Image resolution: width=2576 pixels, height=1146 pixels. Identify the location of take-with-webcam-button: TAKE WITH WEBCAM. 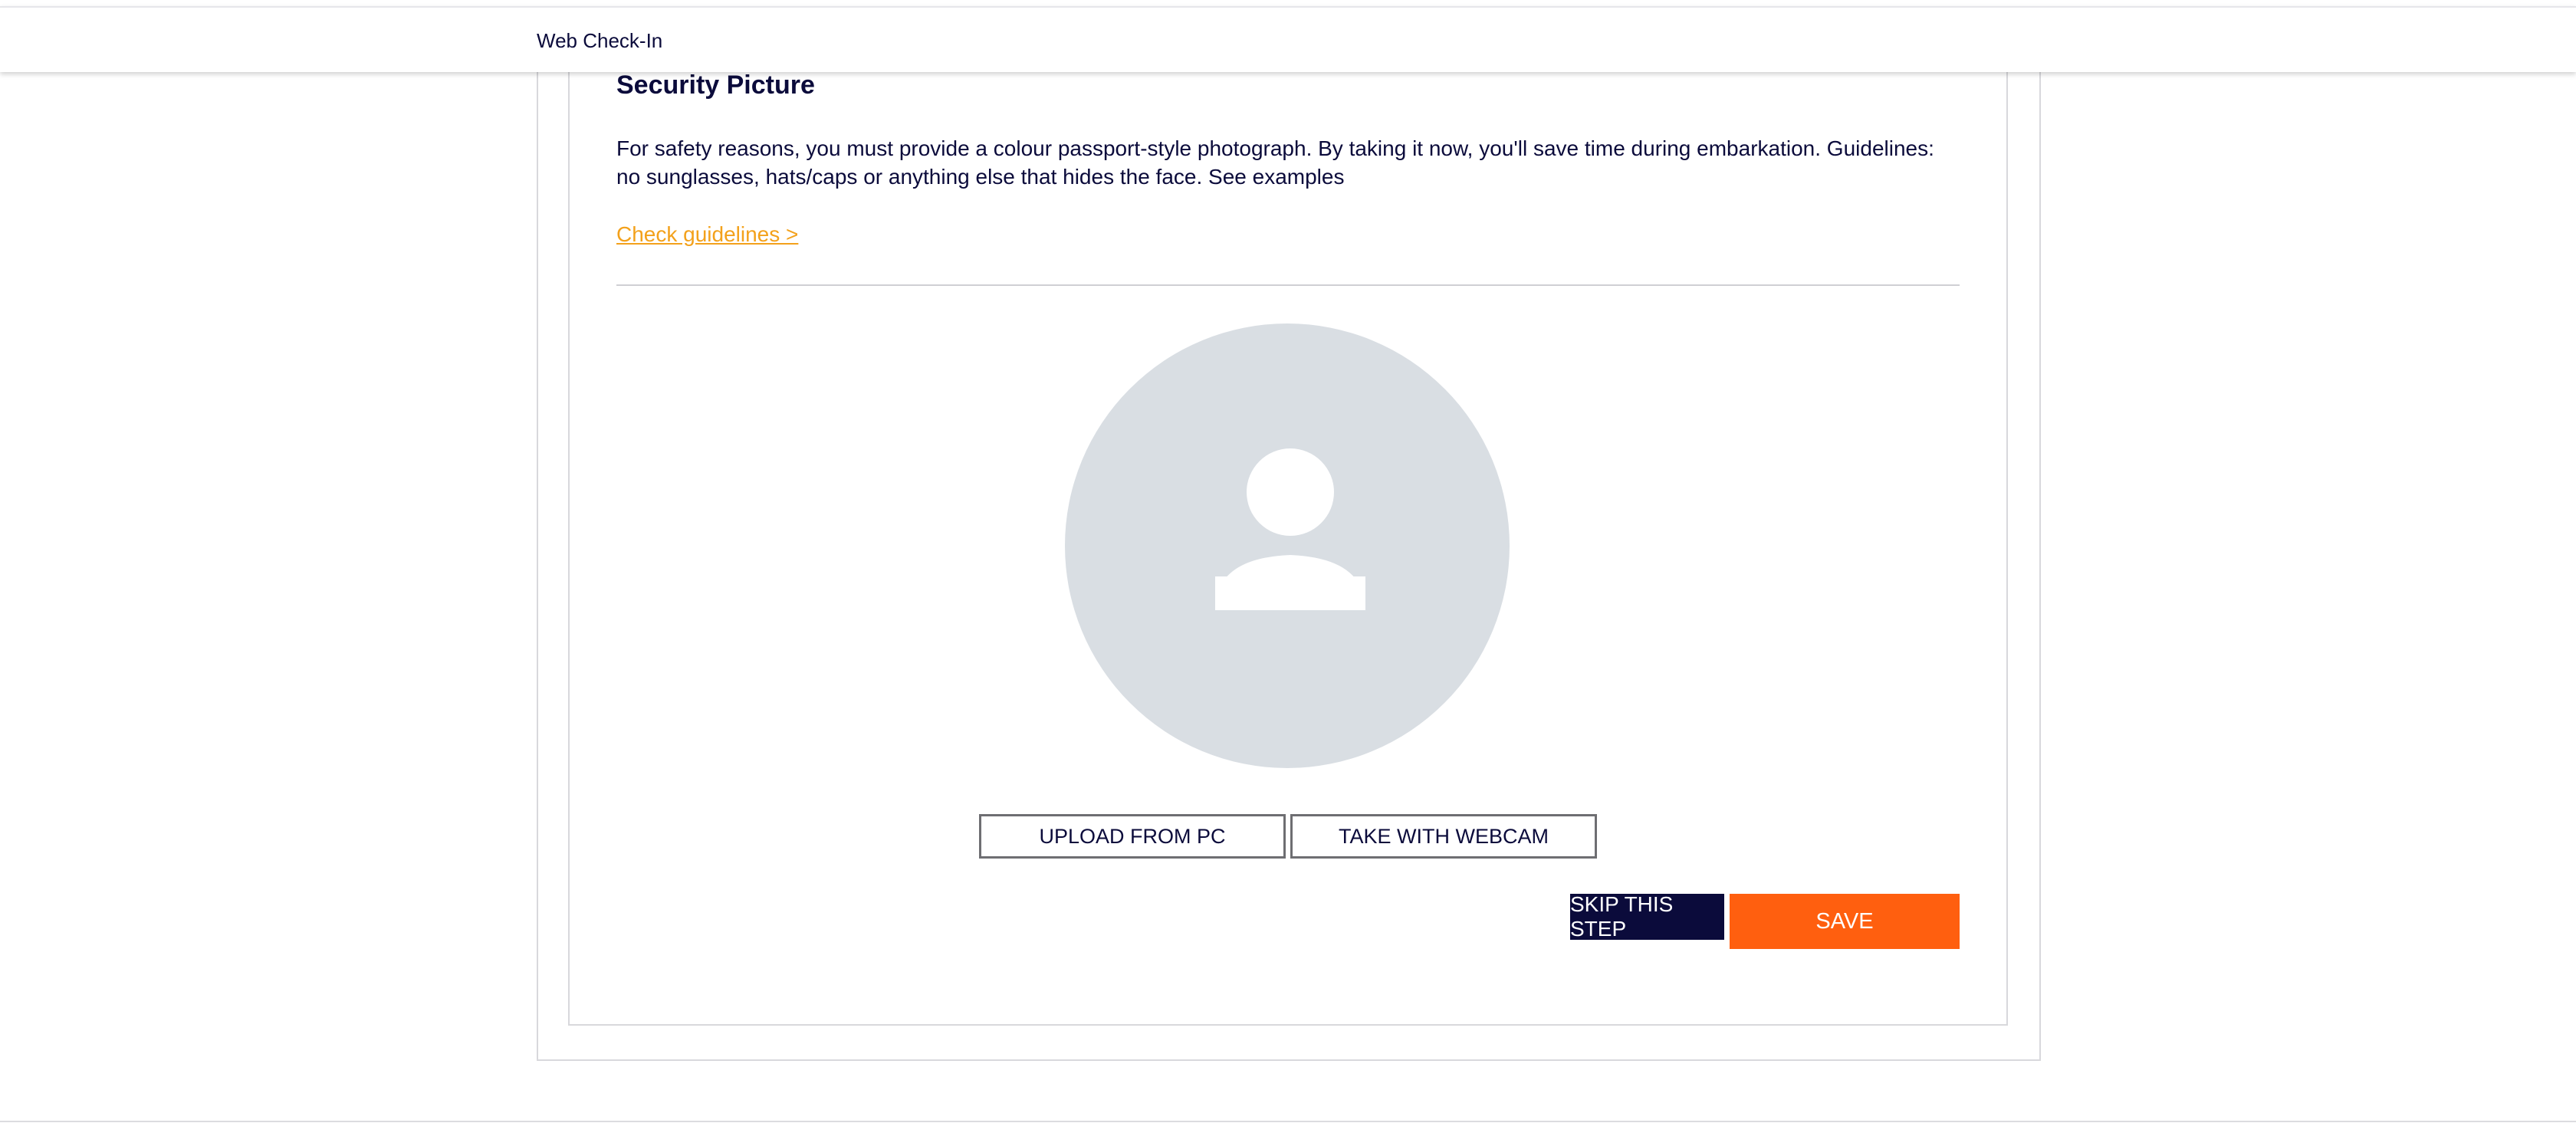
(1443, 836).